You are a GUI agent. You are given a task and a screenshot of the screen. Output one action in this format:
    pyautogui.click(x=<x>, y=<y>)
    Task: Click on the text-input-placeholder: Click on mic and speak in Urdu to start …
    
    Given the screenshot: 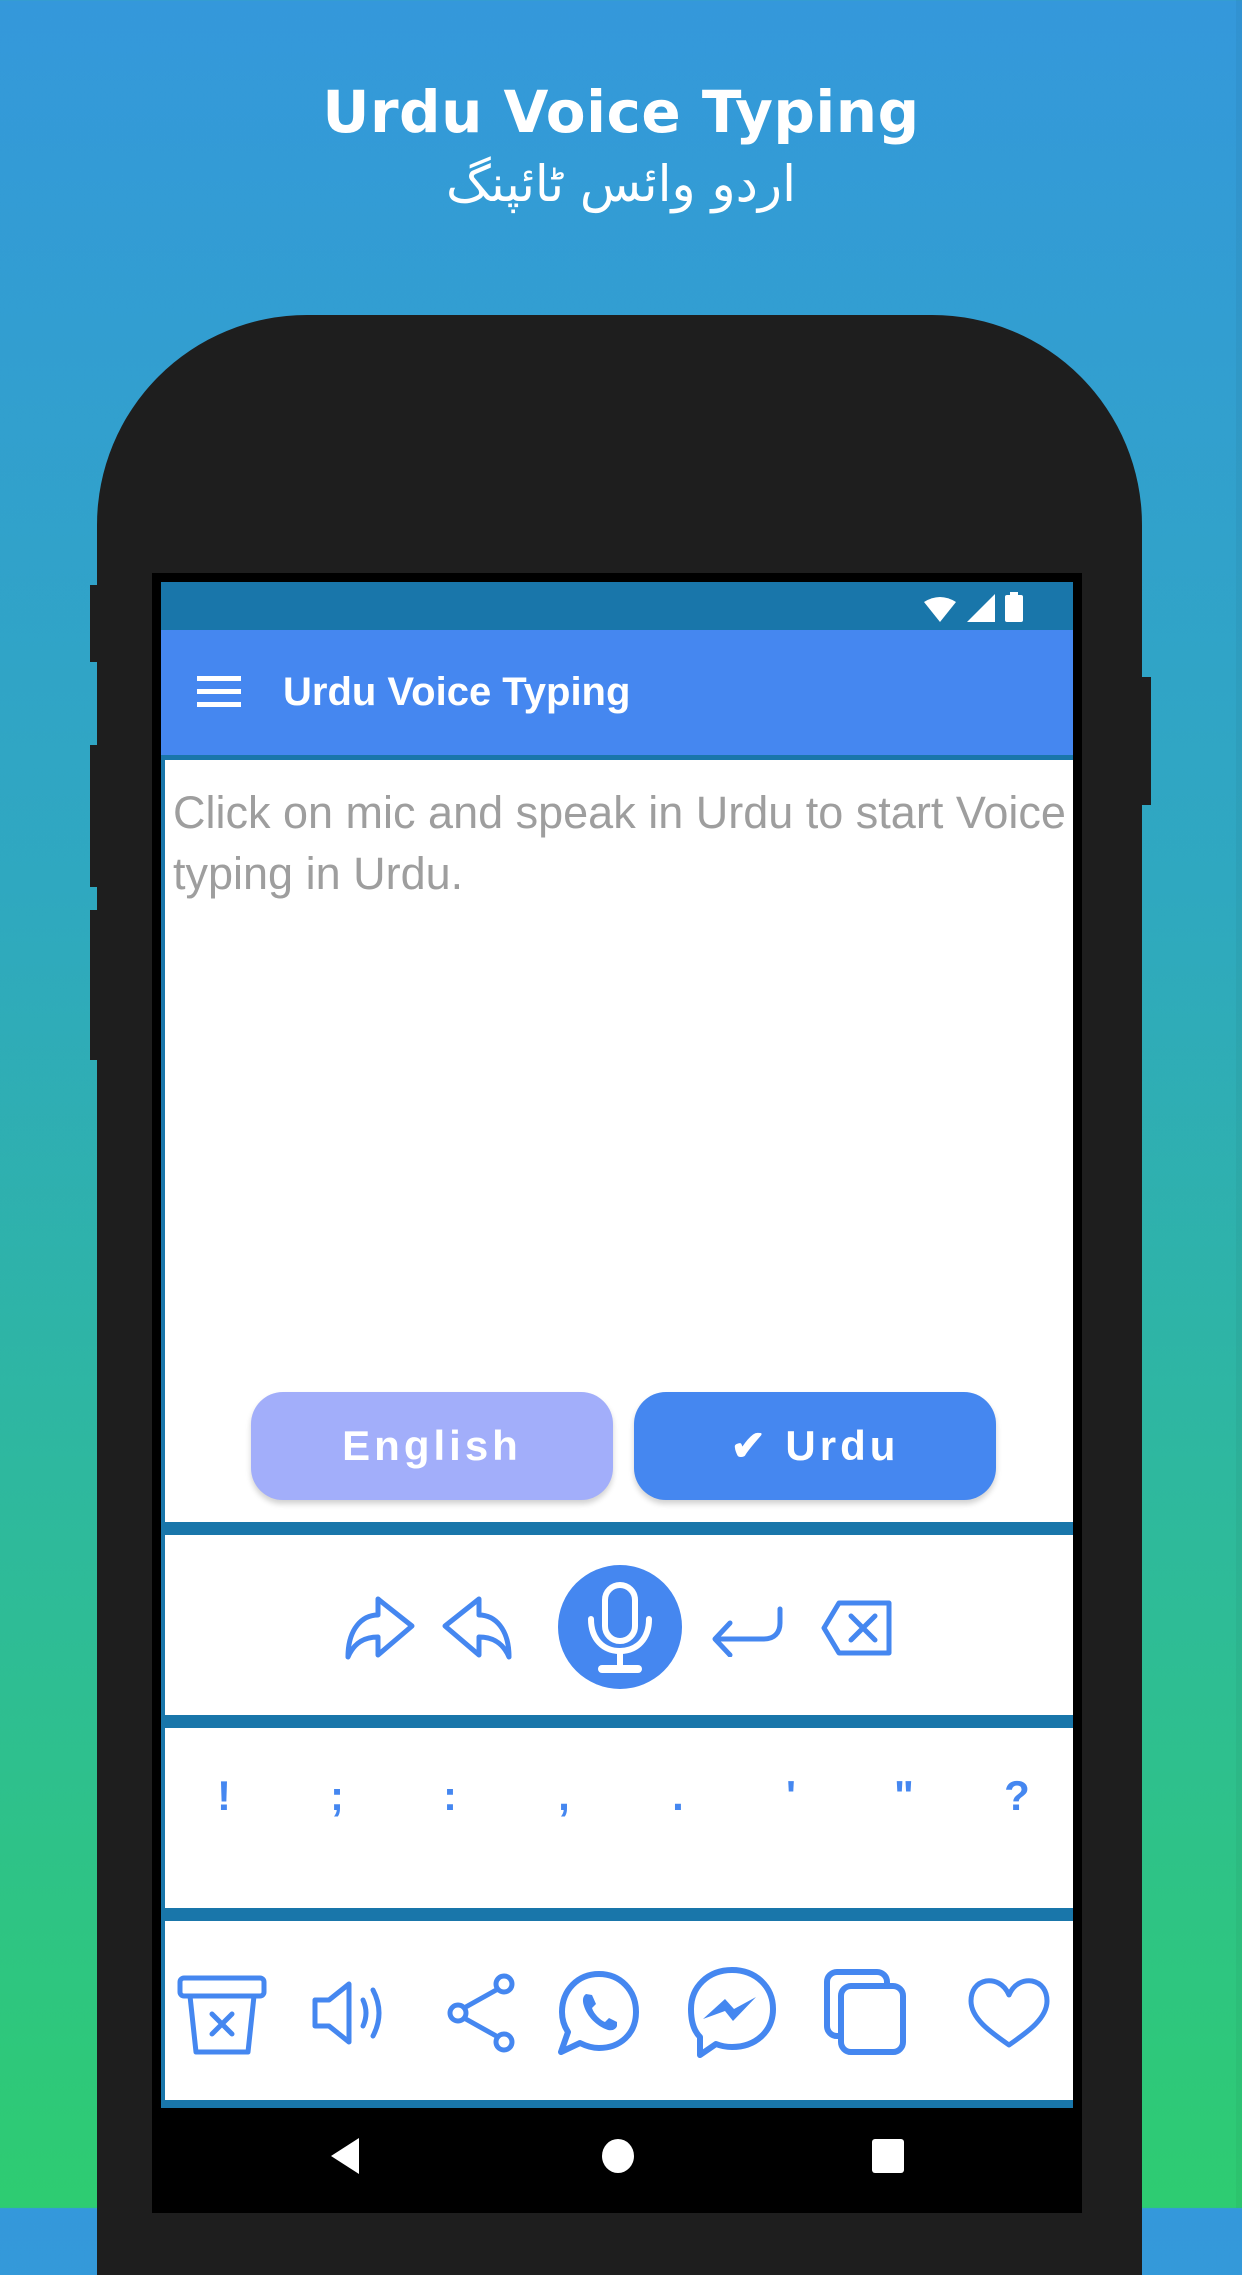 What is the action you would take?
    pyautogui.click(x=619, y=843)
    